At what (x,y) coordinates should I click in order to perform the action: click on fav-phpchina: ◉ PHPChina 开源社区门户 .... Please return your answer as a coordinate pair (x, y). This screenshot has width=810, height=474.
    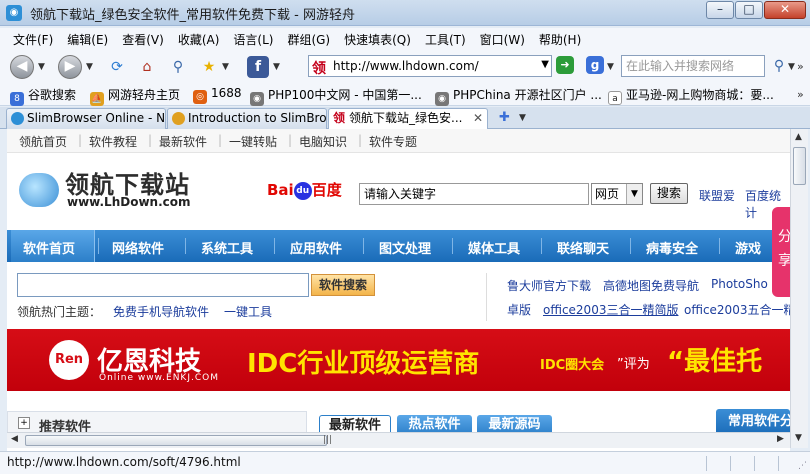
    Looking at the image, I should click on (518, 96).